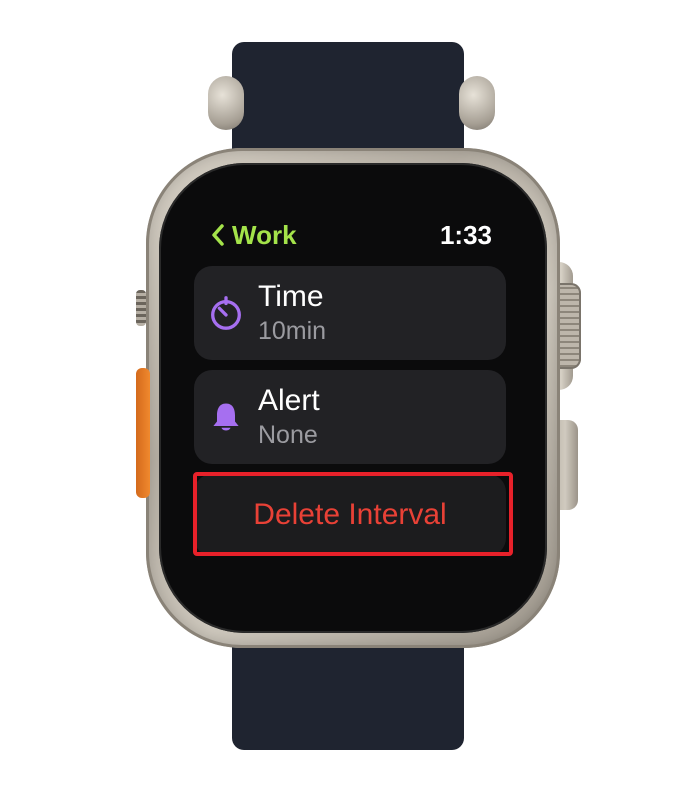  Describe the element at coordinates (292, 331) in the screenshot. I see `time-value: 10min` at that location.